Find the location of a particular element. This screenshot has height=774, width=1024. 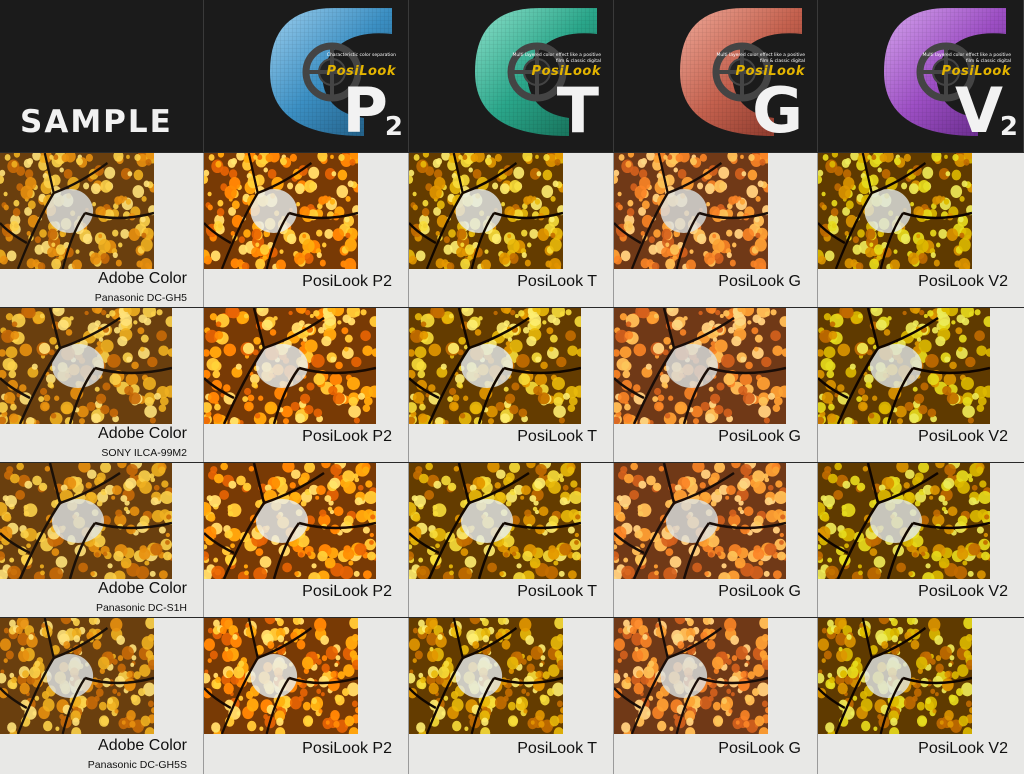

sample-cell: Adobe Color SONY ILCA-99M2 is located at coordinates (102, 385).